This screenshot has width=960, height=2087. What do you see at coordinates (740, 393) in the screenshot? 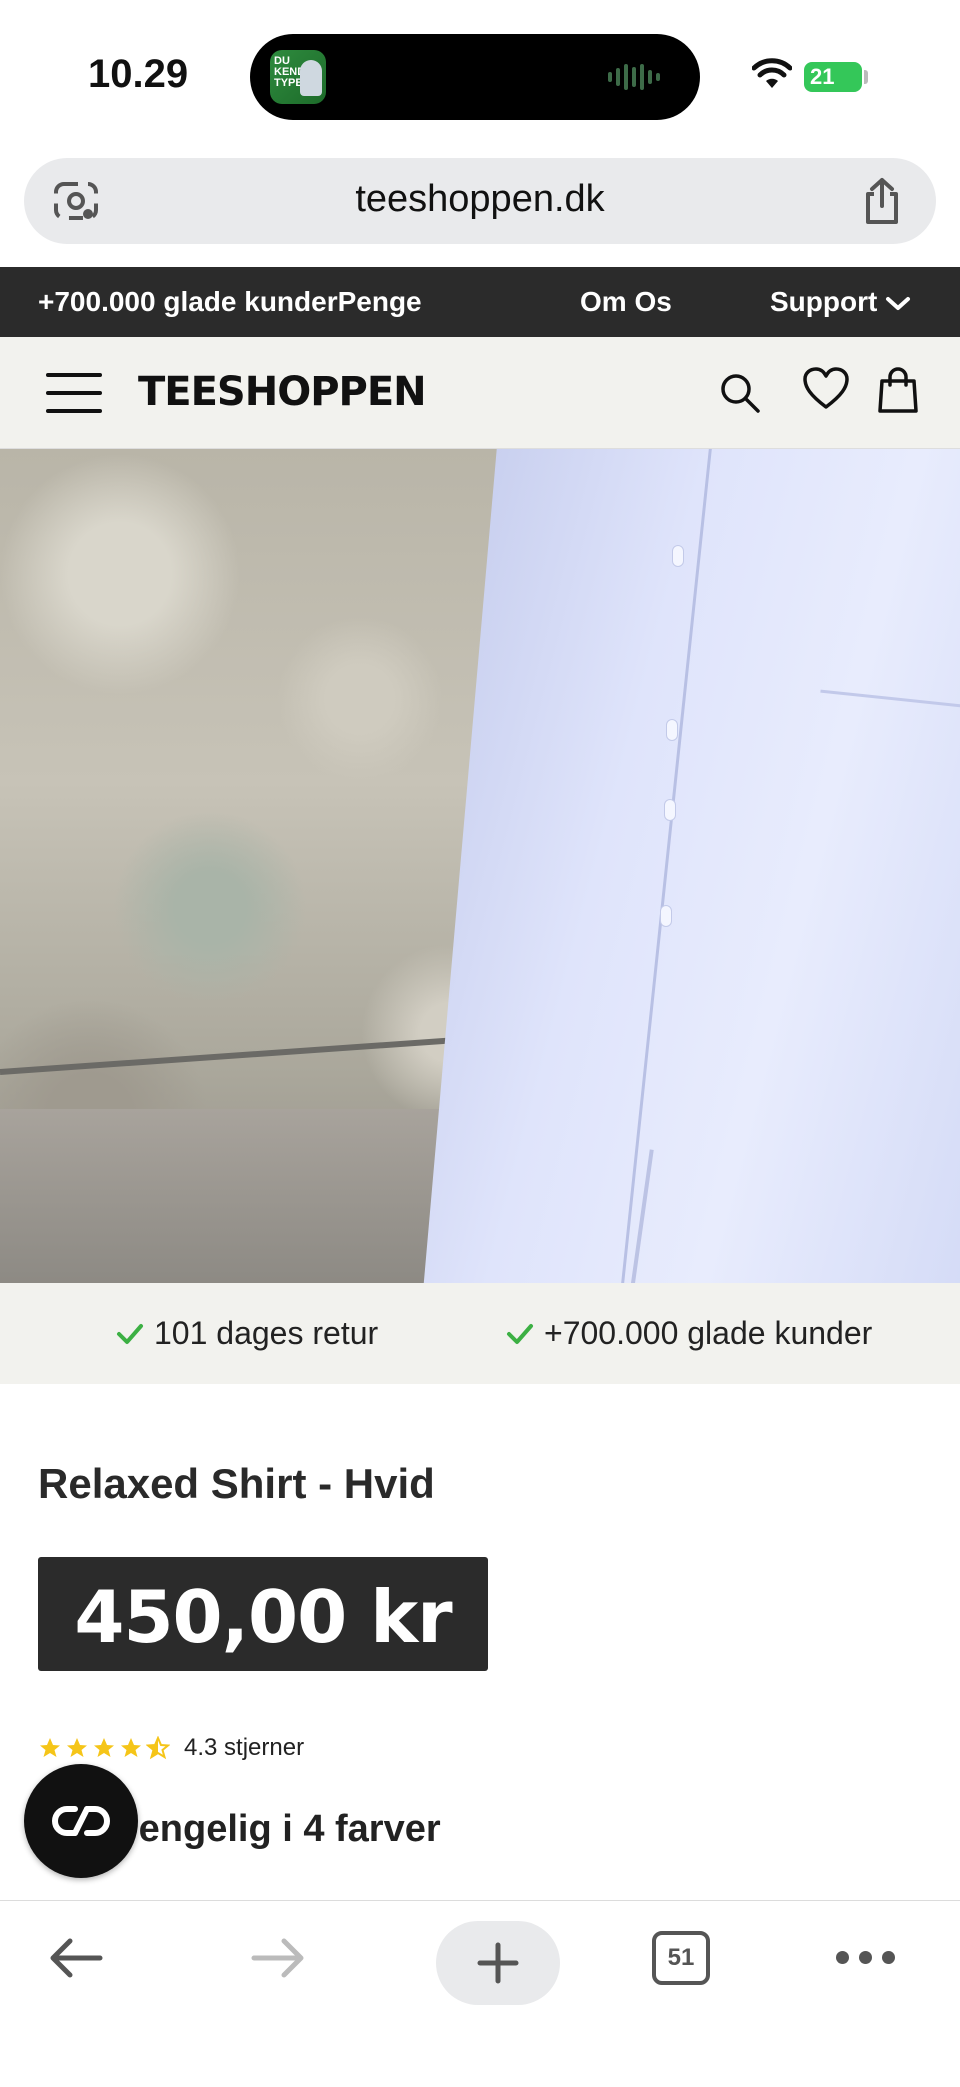
I see `search-icon` at bounding box center [740, 393].